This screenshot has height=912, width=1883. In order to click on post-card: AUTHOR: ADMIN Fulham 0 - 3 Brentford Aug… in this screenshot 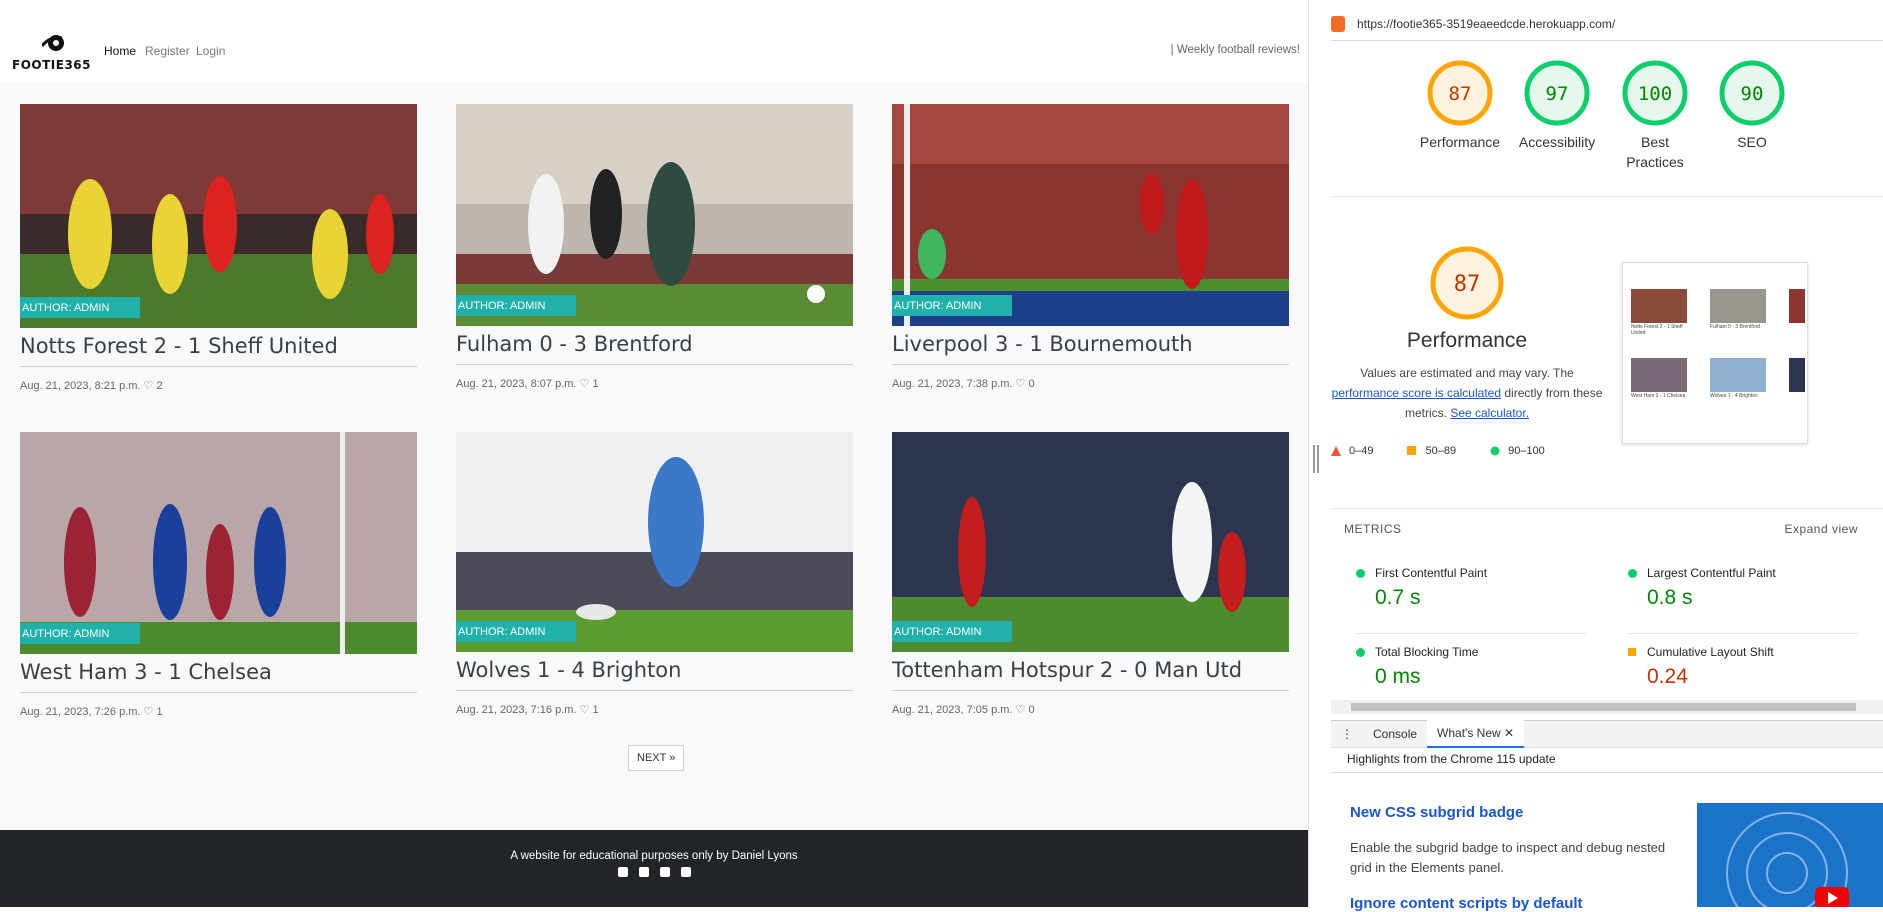, I will do `click(654, 247)`.